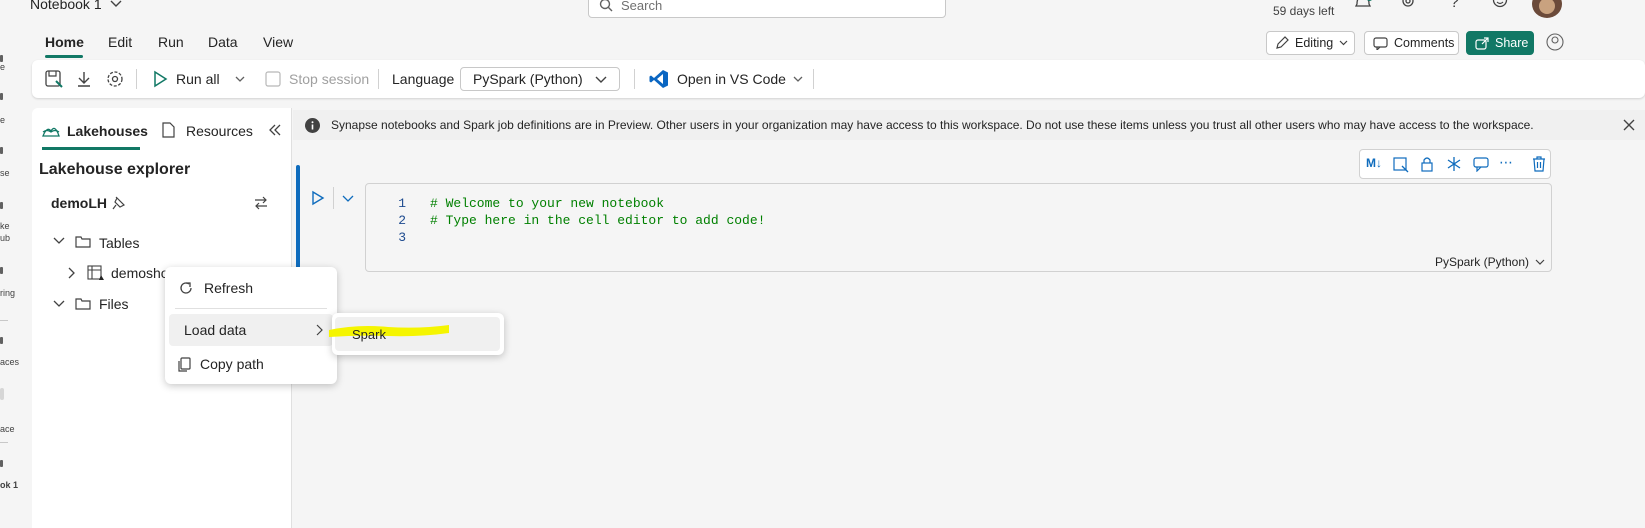  I want to click on switch-lakehouse-icon, so click(261, 203).